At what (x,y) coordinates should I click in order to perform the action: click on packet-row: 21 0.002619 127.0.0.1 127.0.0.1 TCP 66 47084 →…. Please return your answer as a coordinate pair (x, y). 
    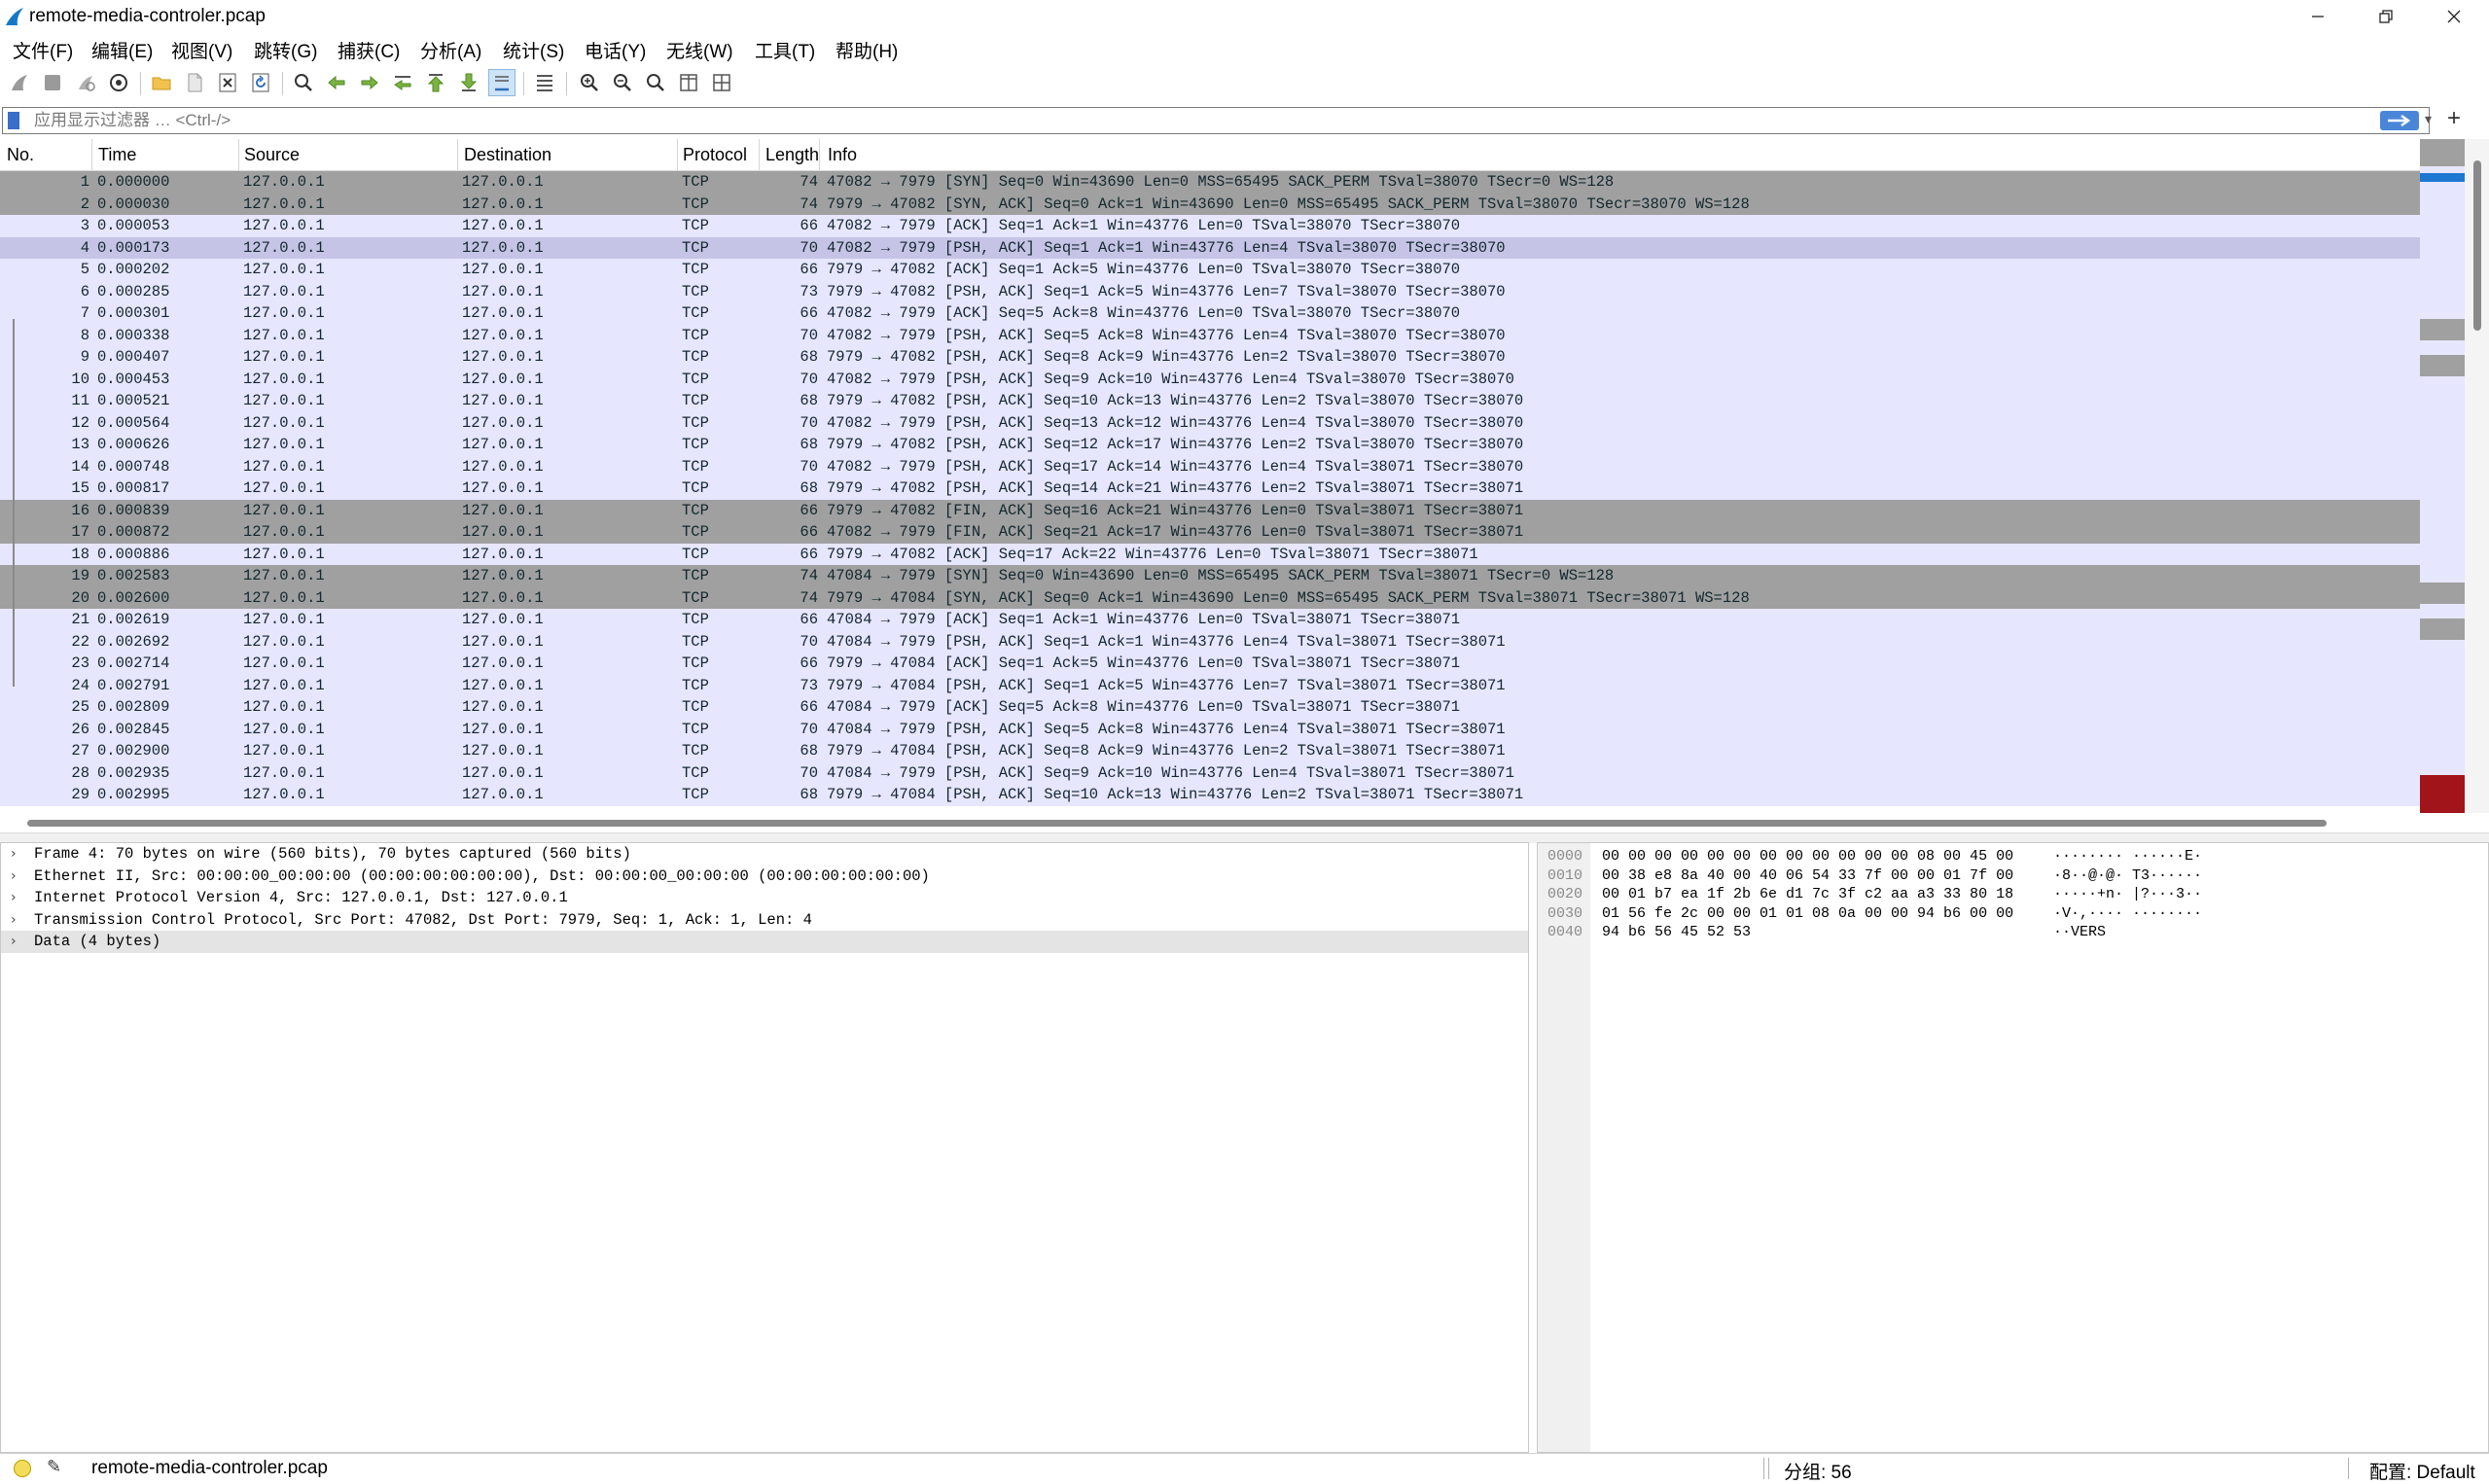
    Looking at the image, I should click on (1210, 620).